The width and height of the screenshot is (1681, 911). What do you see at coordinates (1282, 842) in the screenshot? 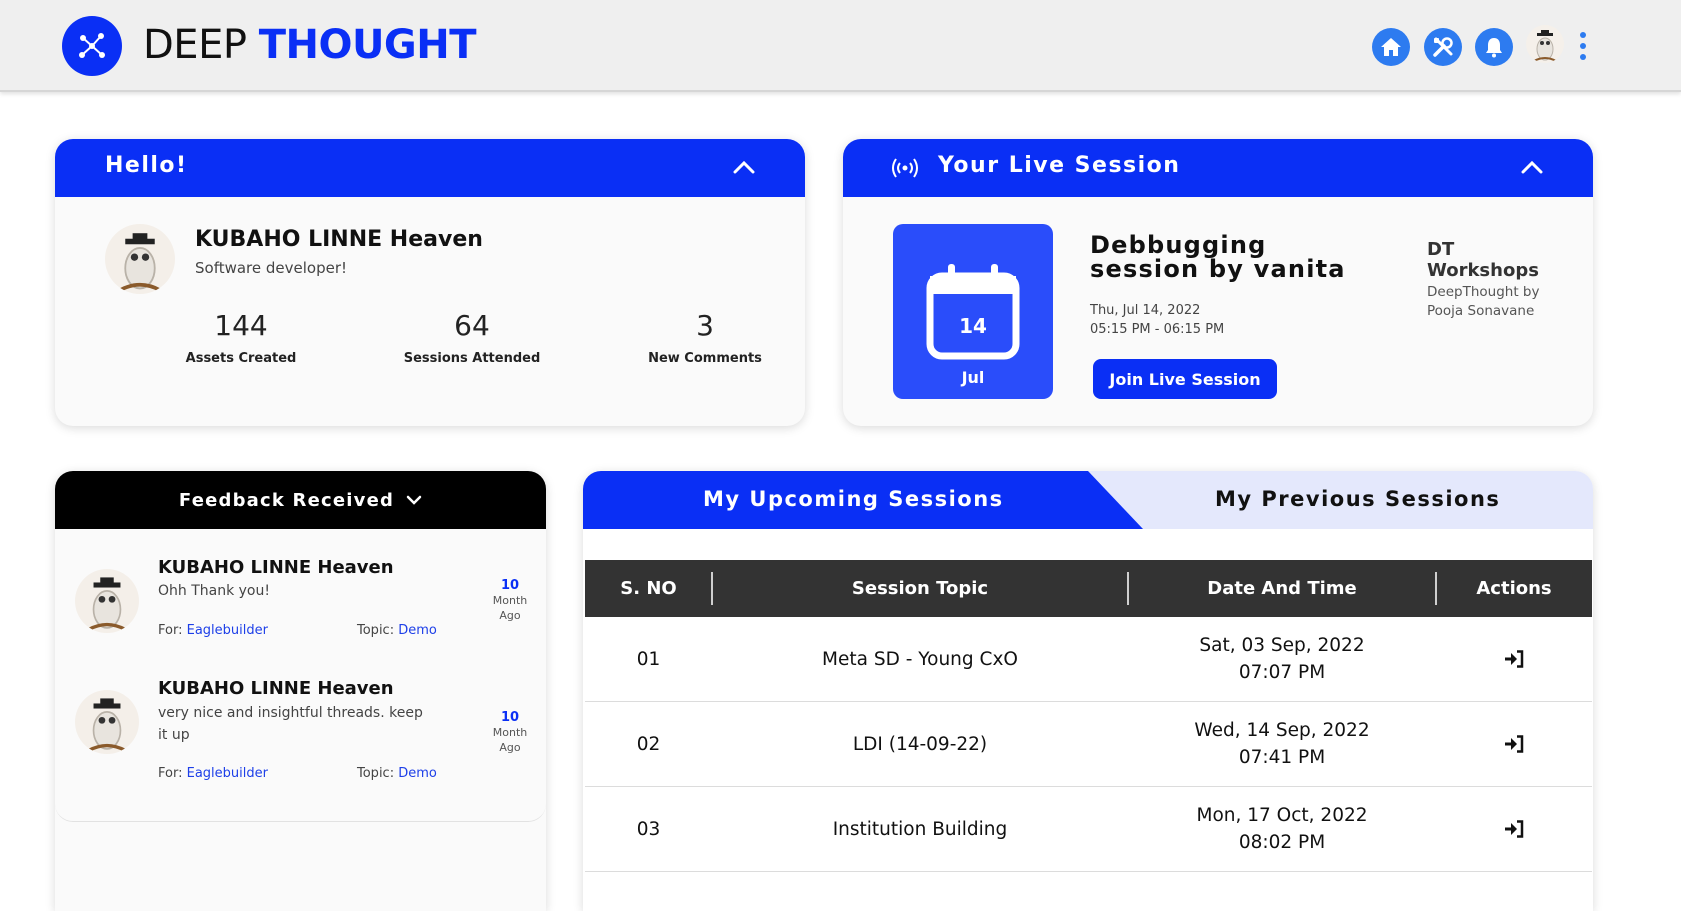
I see `cell-time: 08:02 PM` at bounding box center [1282, 842].